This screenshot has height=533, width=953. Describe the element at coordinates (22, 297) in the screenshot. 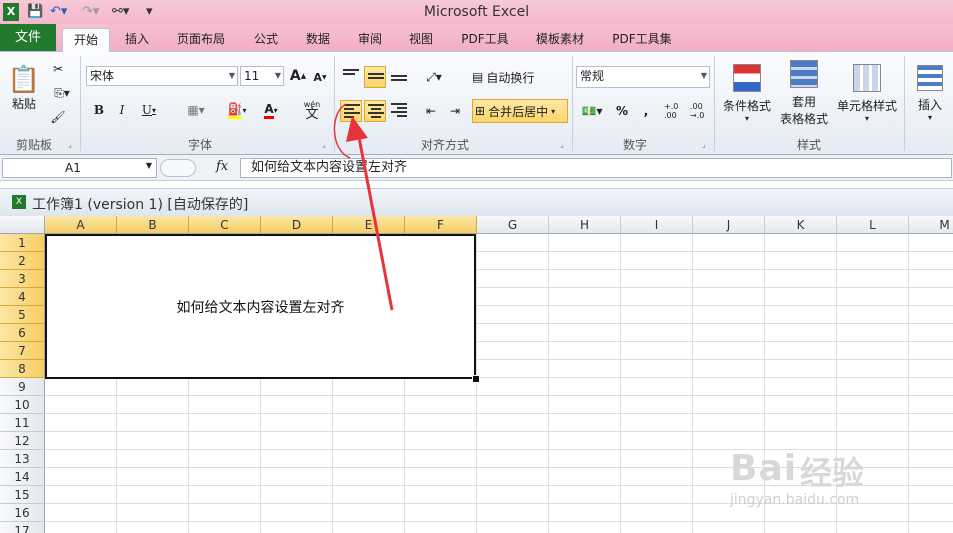

I see `row-header-4: 4` at that location.